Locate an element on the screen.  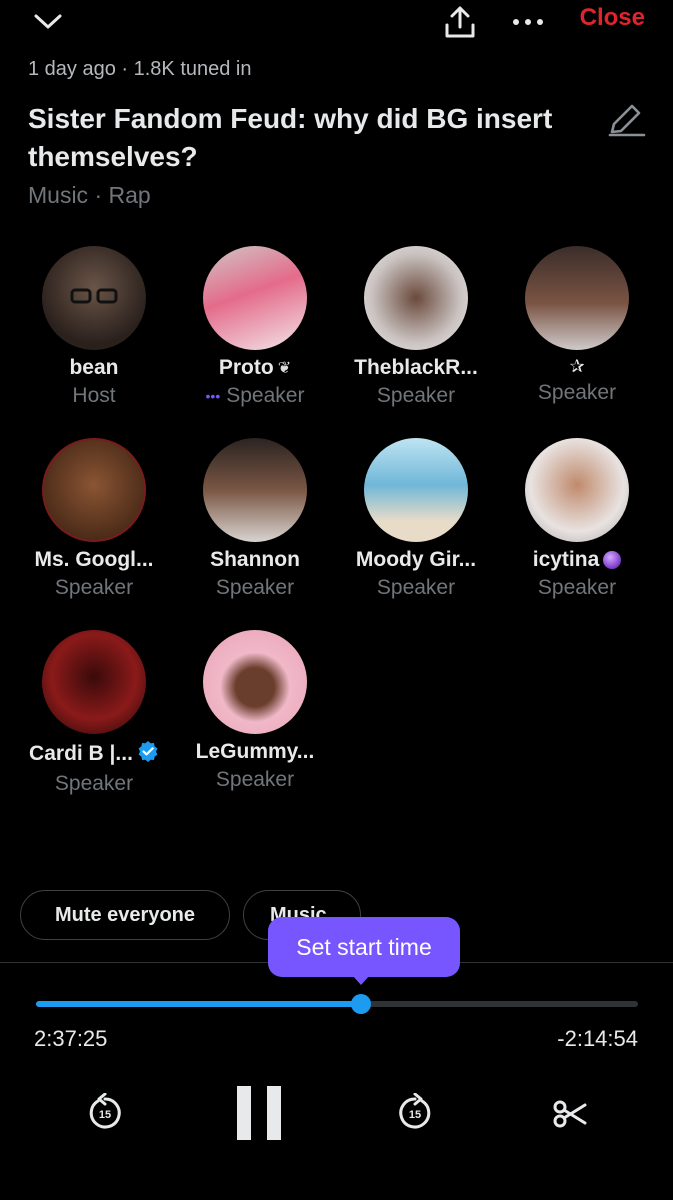
pause-icon is located at coordinates (259, 1113).